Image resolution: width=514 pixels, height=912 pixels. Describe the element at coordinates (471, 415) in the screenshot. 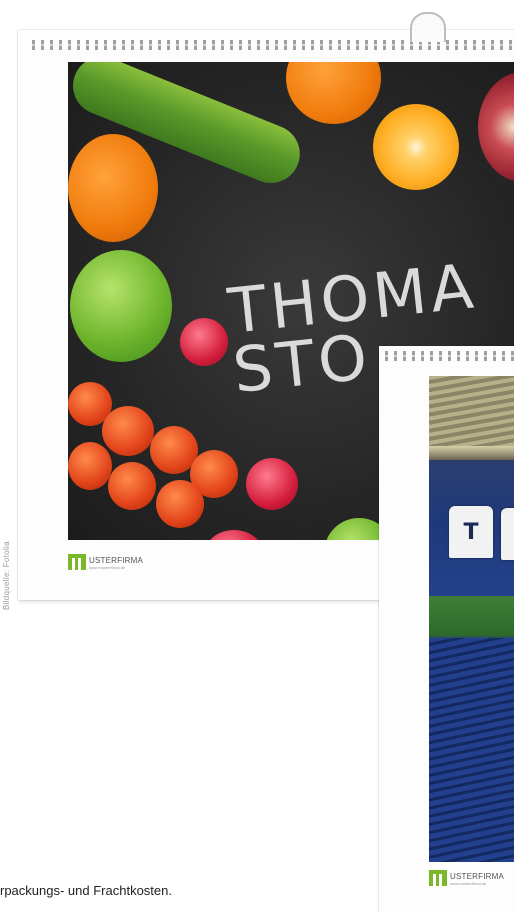

I see `stadium-roof` at that location.